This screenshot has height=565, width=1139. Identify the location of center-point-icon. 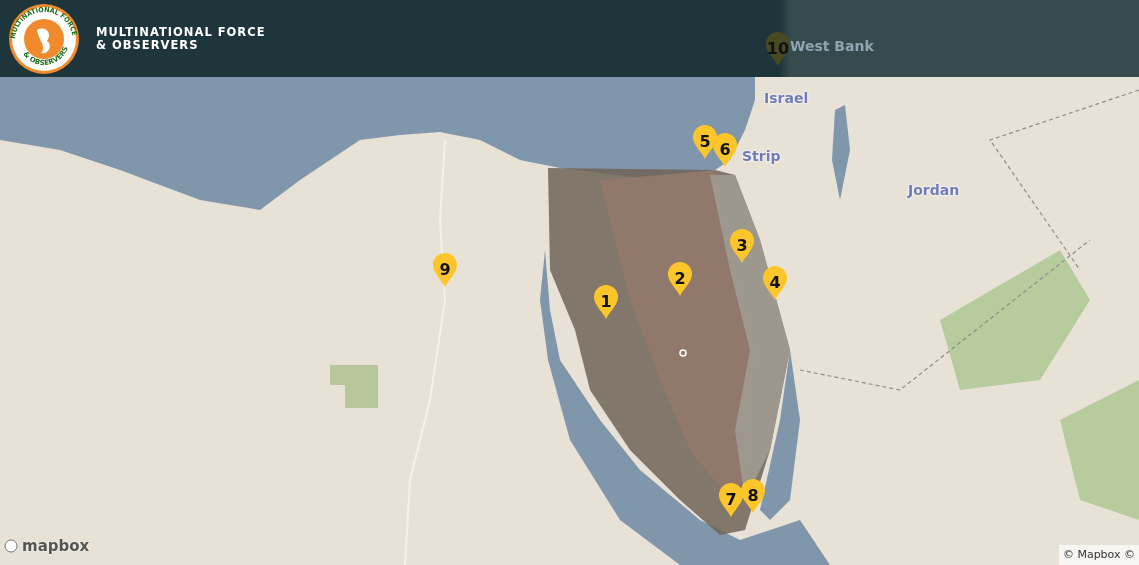
(683, 353).